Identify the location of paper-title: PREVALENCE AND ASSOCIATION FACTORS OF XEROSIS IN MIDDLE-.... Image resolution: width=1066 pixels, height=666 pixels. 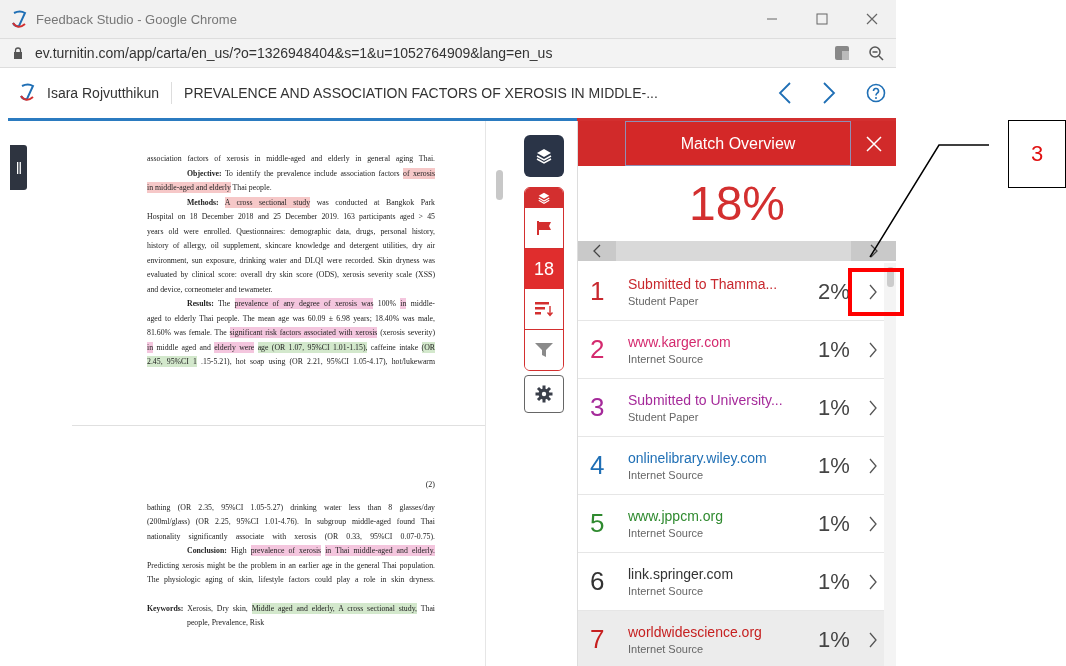
(421, 93).